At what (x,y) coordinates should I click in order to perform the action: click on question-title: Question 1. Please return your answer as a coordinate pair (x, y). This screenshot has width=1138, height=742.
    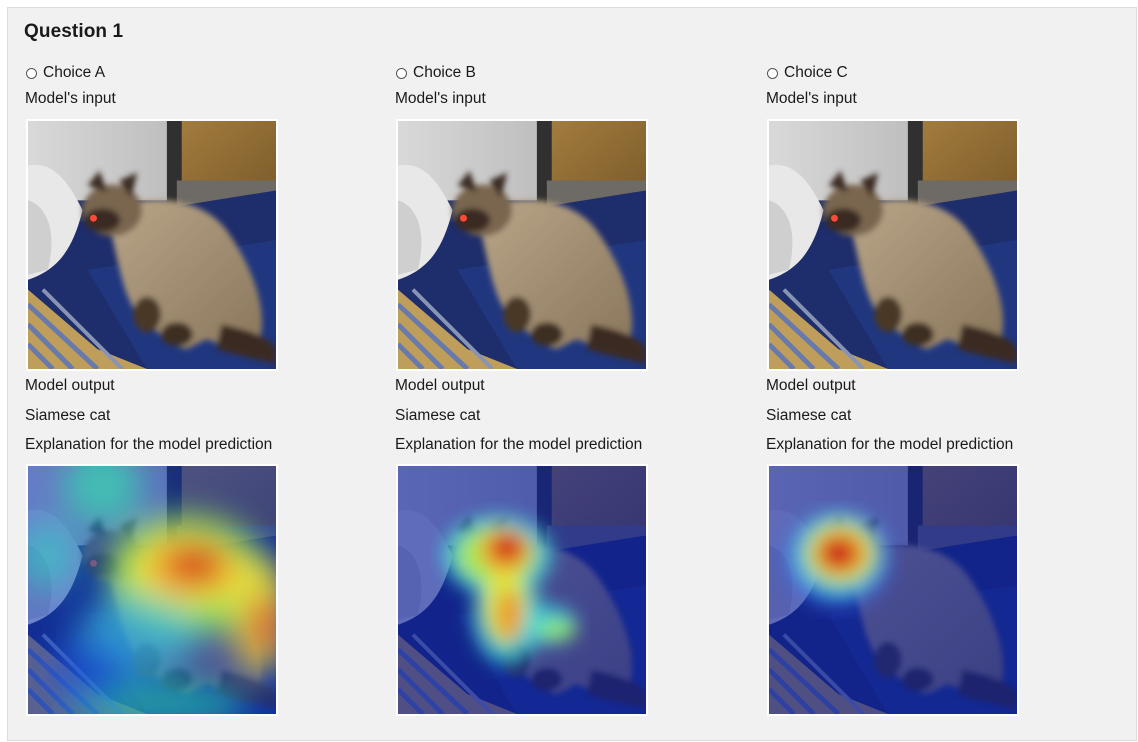
    Looking at the image, I should click on (74, 31).